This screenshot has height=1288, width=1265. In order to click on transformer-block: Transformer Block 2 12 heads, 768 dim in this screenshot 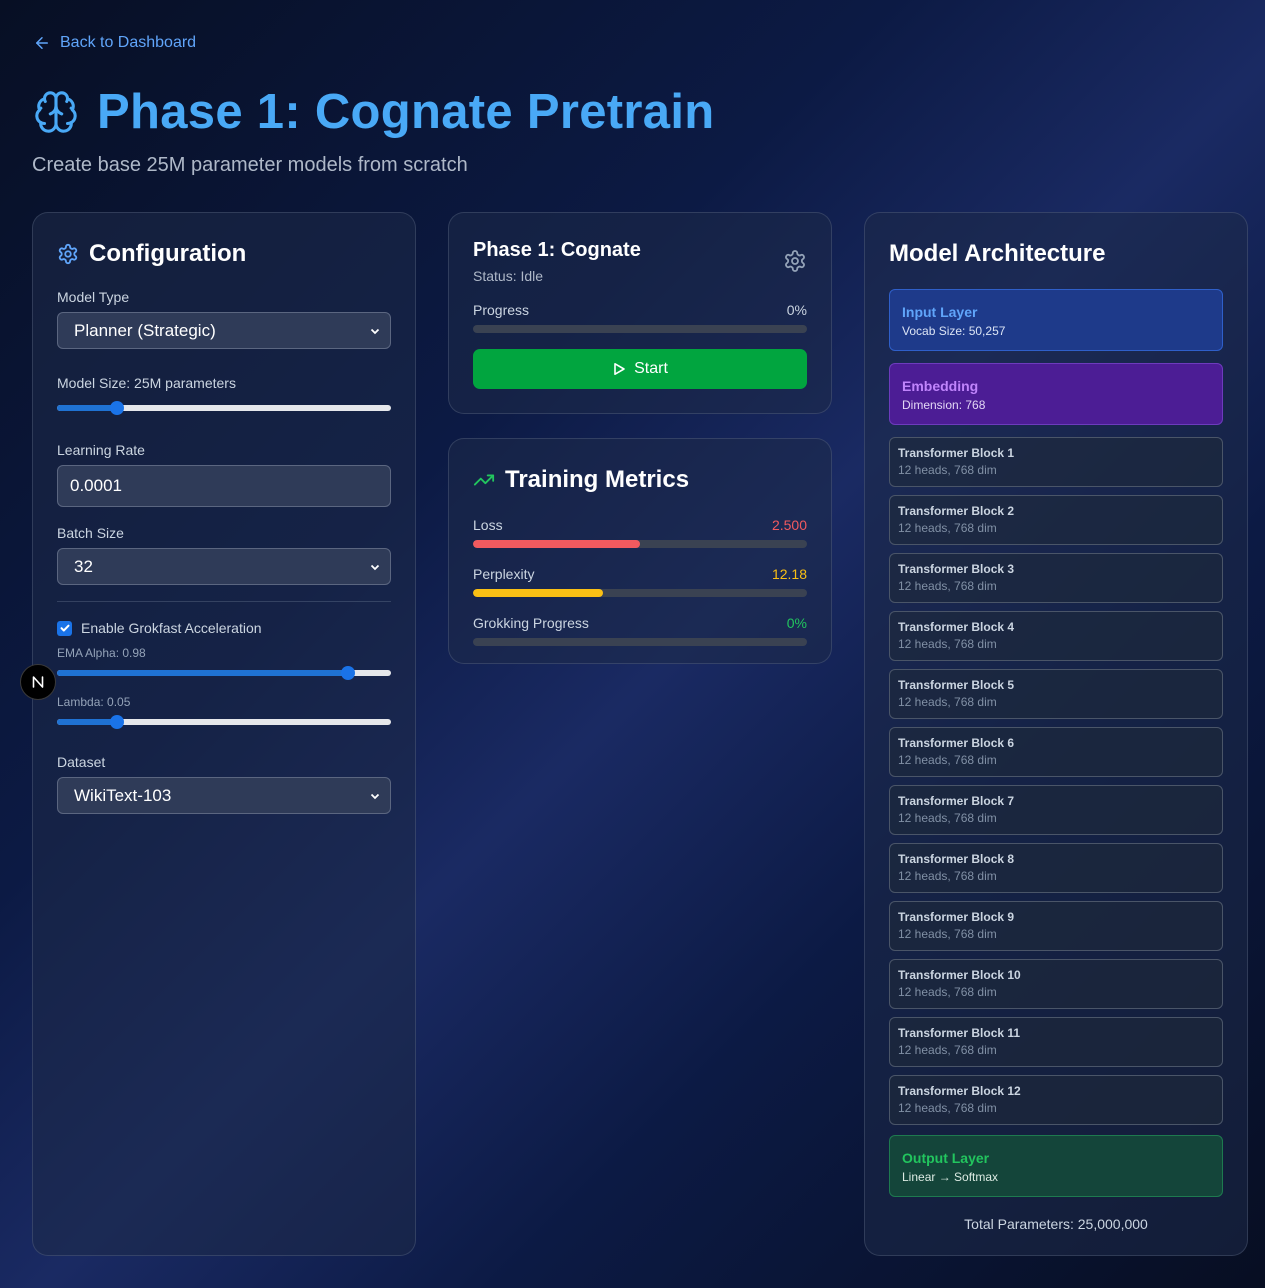, I will do `click(1056, 520)`.